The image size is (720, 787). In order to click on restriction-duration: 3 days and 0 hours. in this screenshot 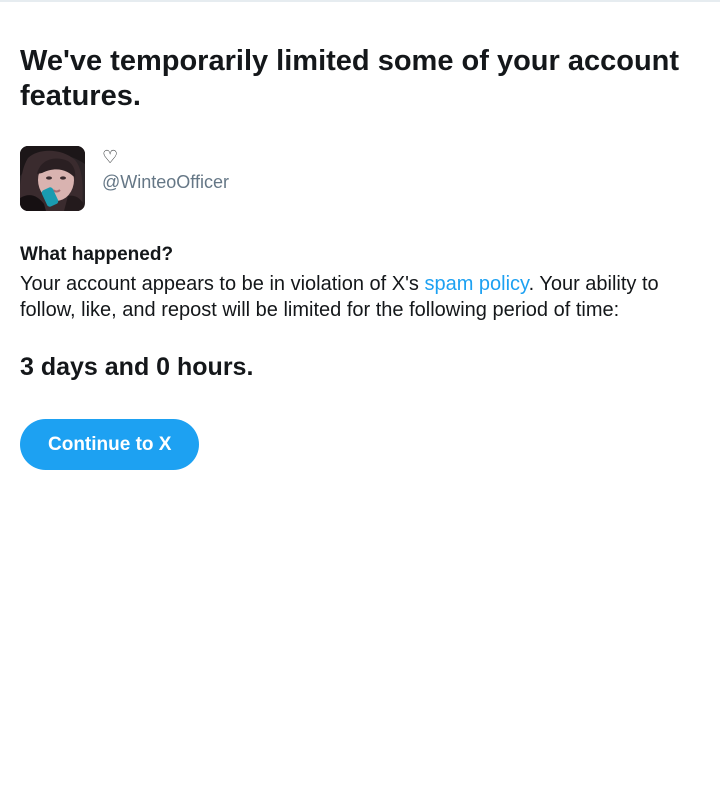, I will do `click(137, 367)`.